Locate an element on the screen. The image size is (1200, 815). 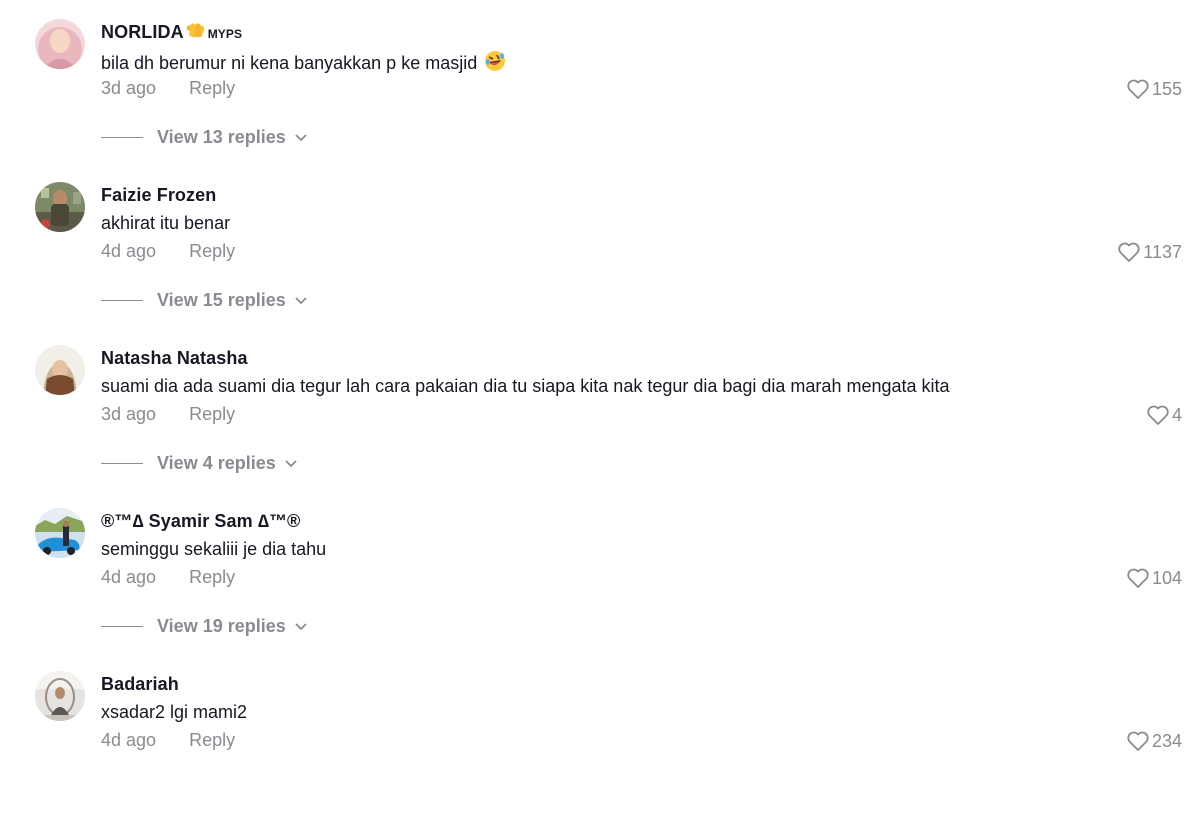
view-replies-button: View 4 replies is located at coordinates (199, 463).